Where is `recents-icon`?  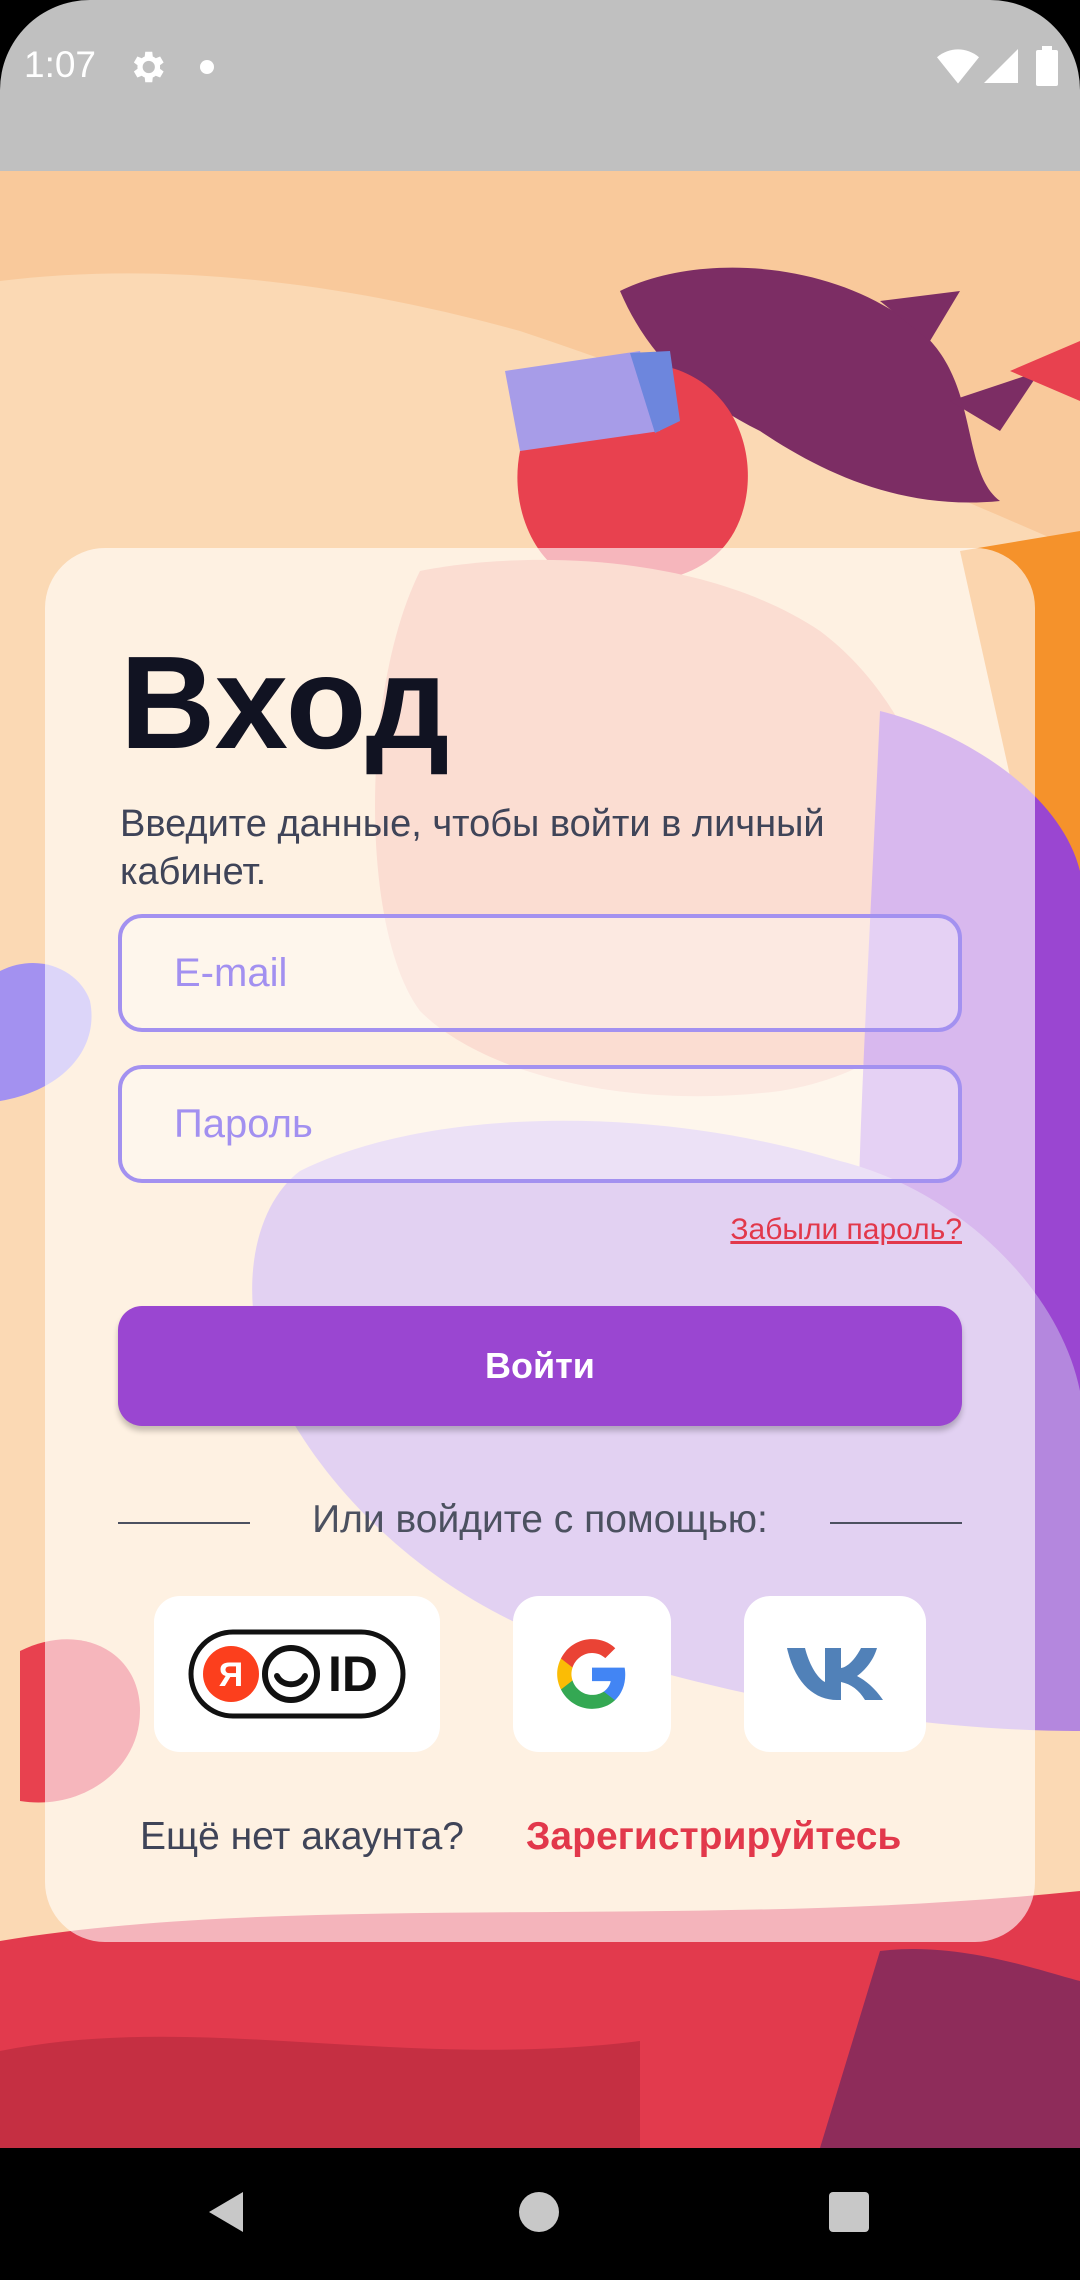 recents-icon is located at coordinates (849, 2212).